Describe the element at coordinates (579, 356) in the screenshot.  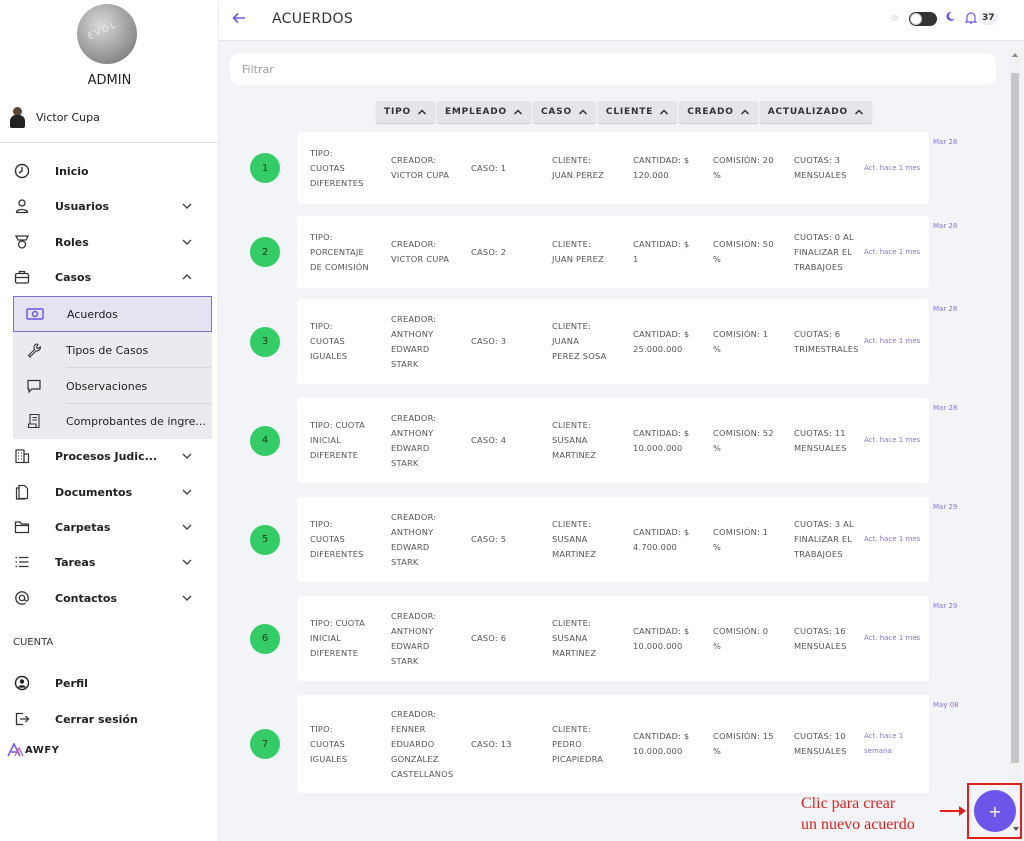
I see `cliente-cell-line: PEREZ SOSA` at that location.